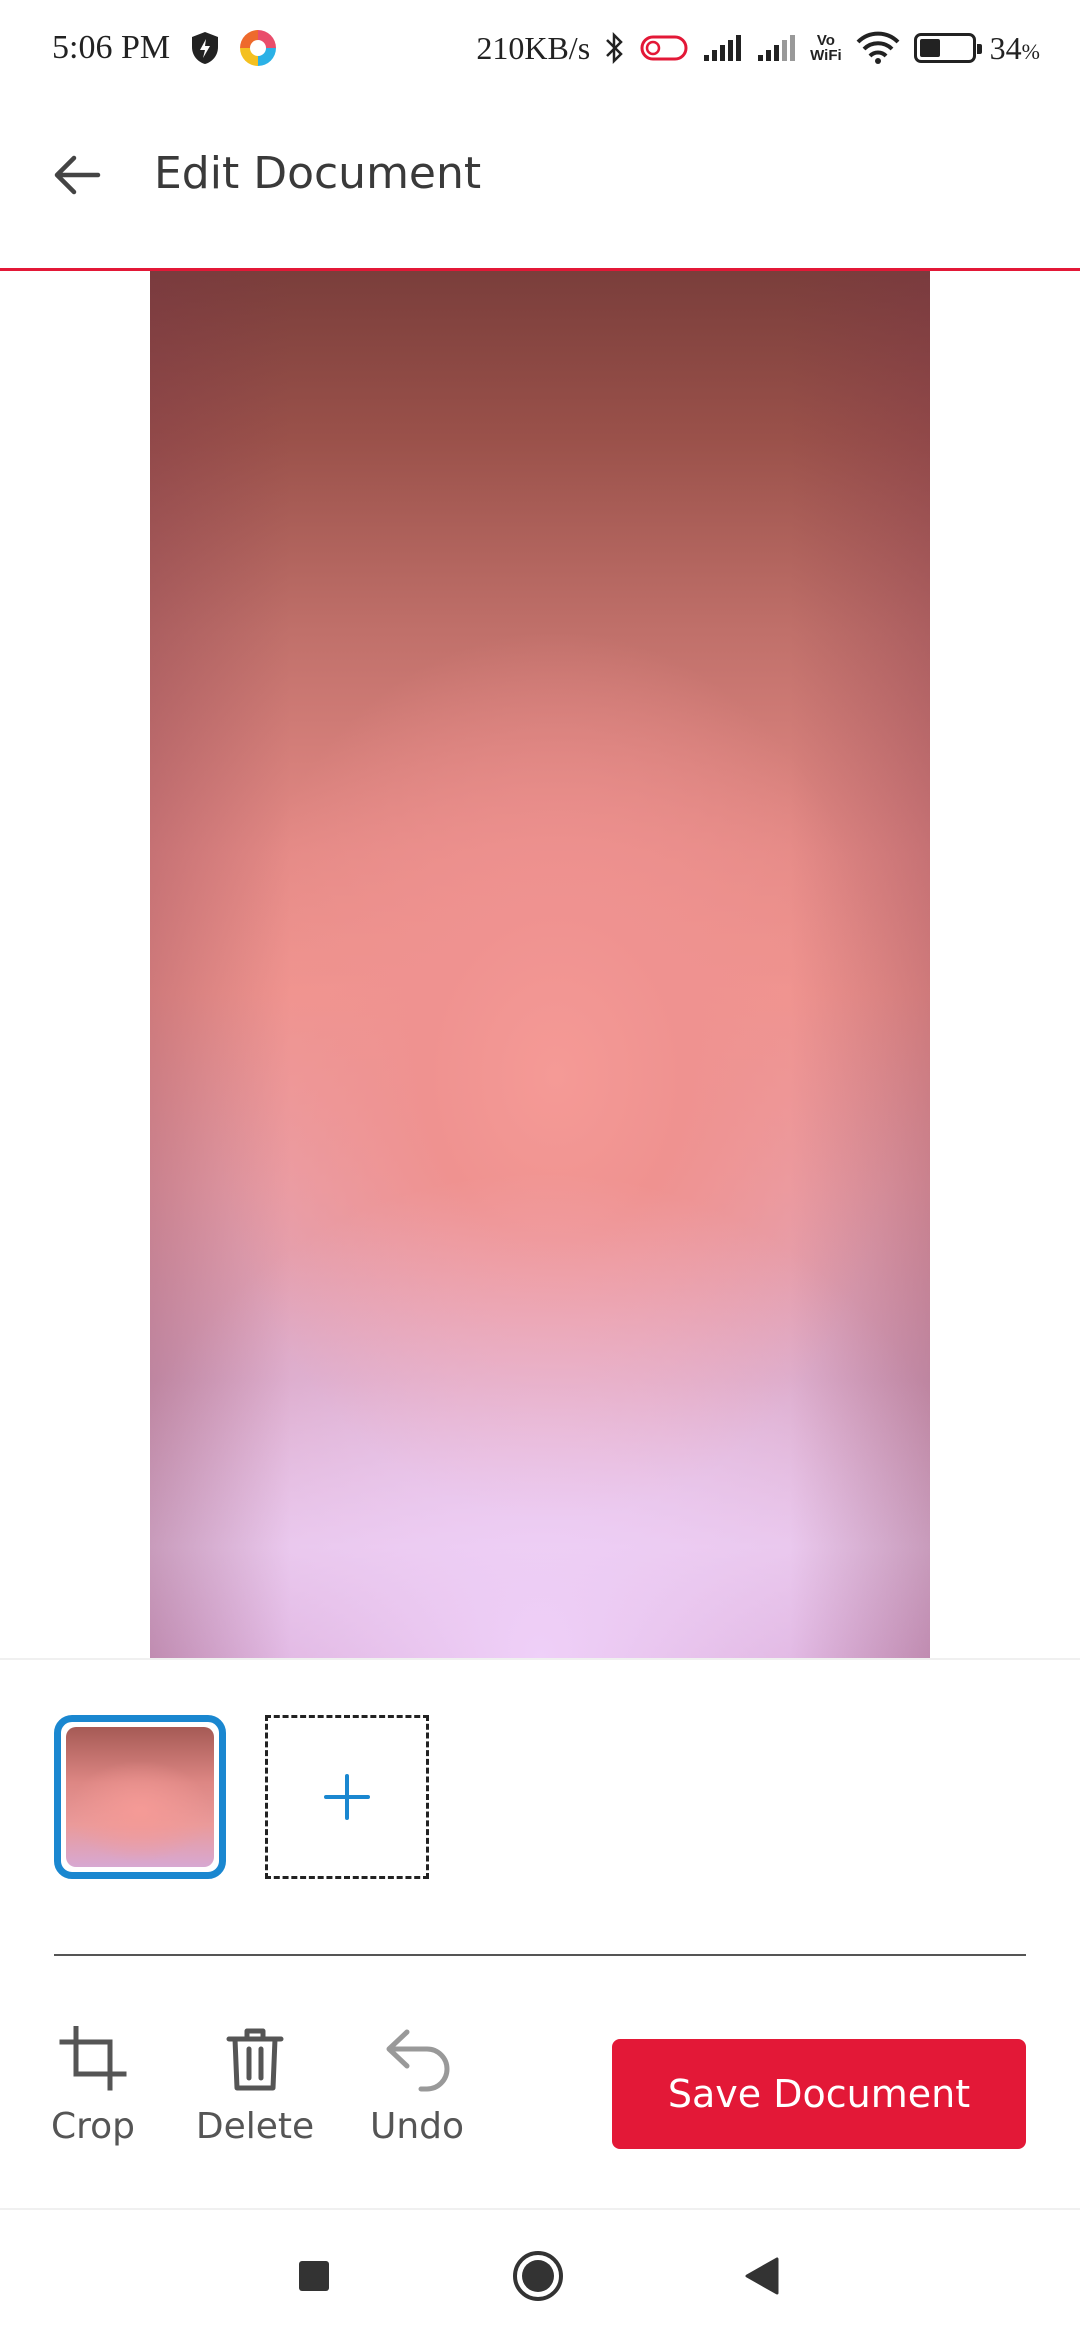 The width and height of the screenshot is (1080, 2340). I want to click on save-document-button: Save Document, so click(819, 2094).